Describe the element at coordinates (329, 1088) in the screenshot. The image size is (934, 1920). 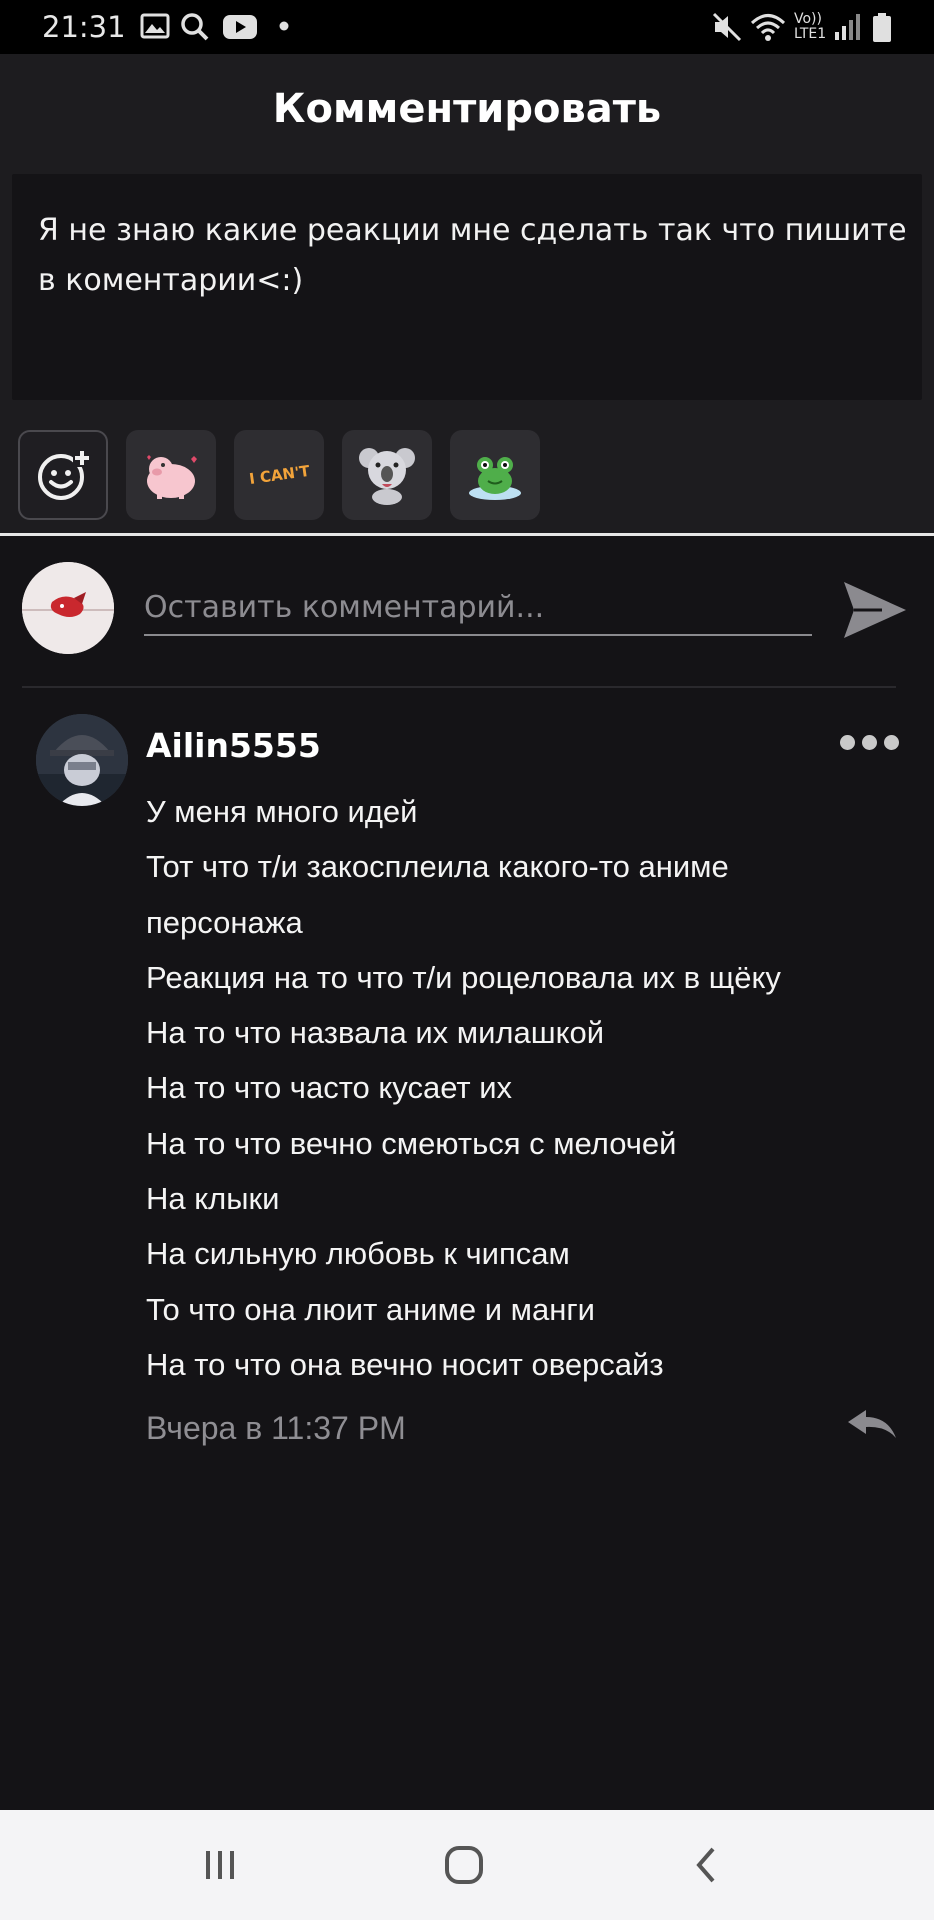
I see `comment-line: На то что часто кусает их` at that location.